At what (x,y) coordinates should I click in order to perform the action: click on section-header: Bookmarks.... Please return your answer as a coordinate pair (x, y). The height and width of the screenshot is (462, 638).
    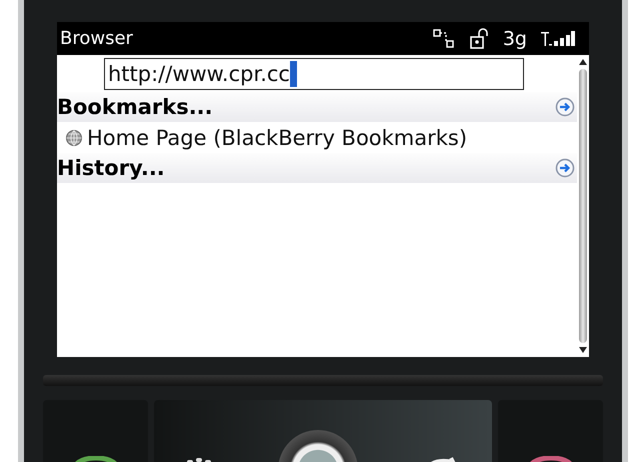
    Looking at the image, I should click on (317, 107).